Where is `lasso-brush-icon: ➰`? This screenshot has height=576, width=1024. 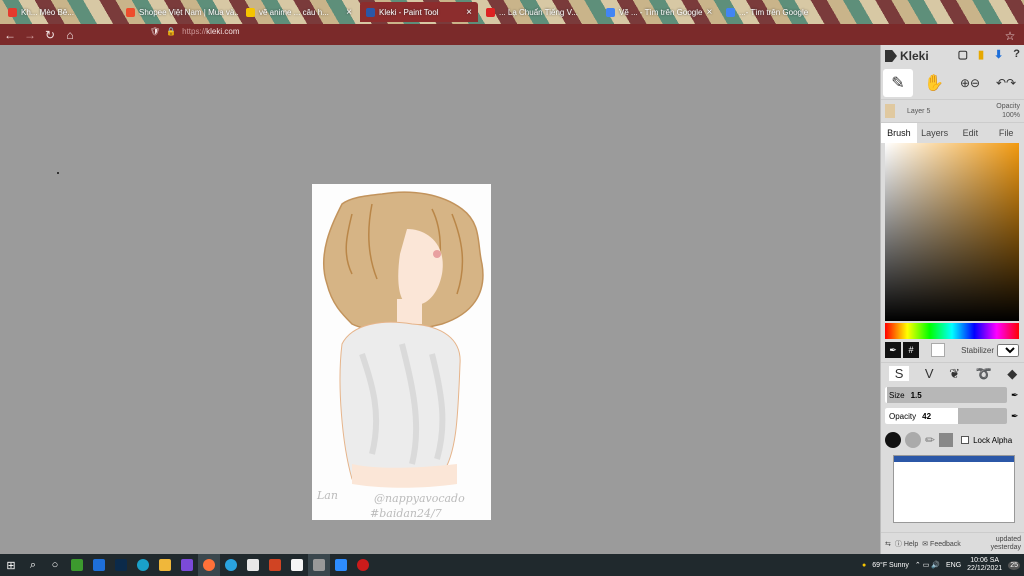 lasso-brush-icon: ➰ is located at coordinates (984, 374).